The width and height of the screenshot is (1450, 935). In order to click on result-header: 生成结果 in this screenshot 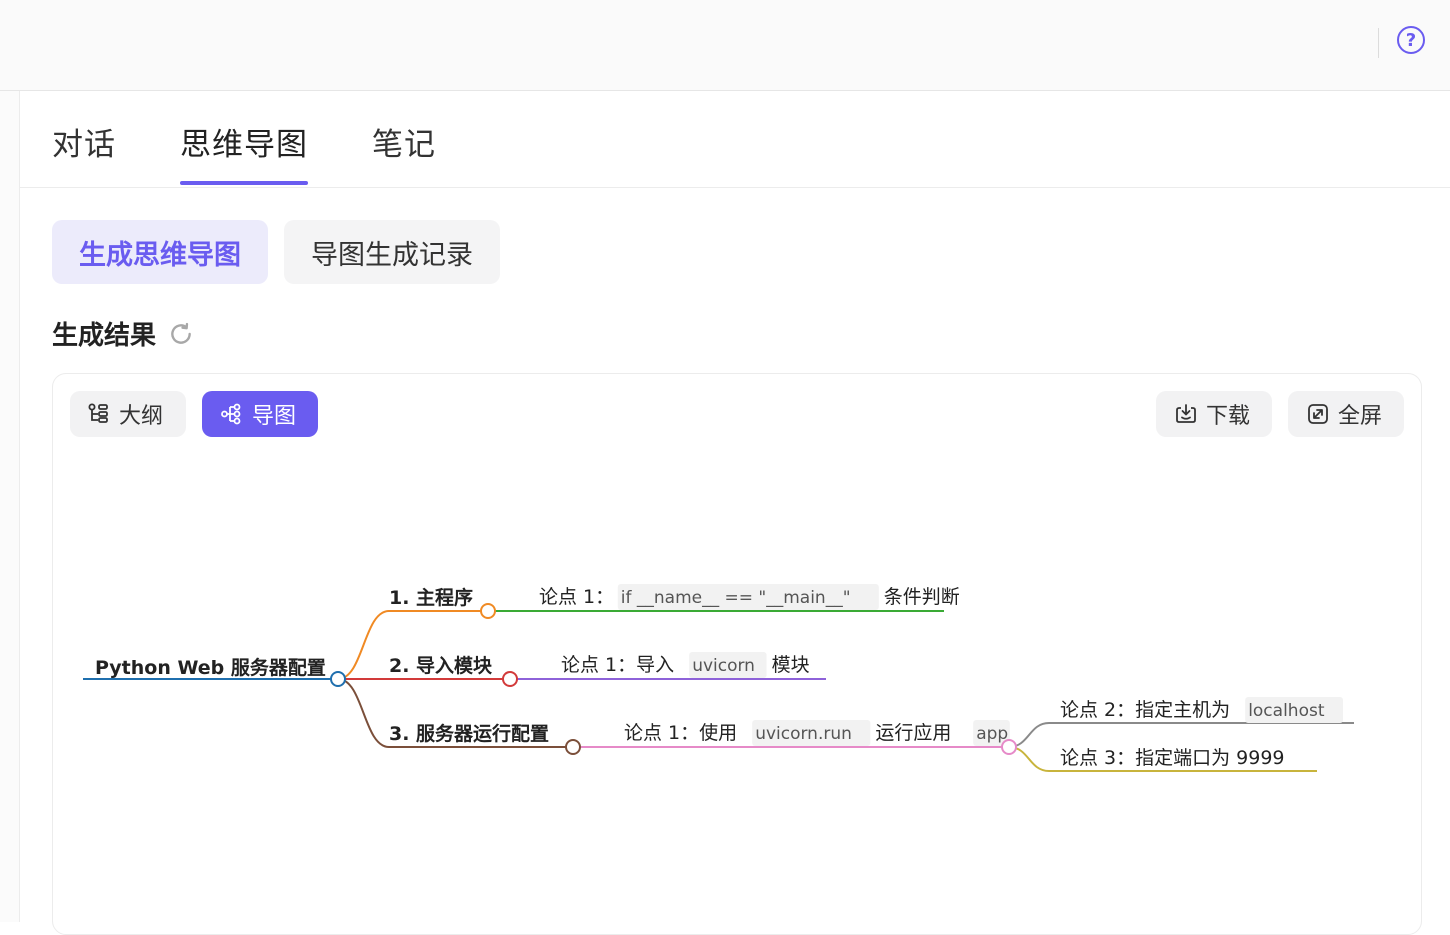, I will do `click(123, 333)`.